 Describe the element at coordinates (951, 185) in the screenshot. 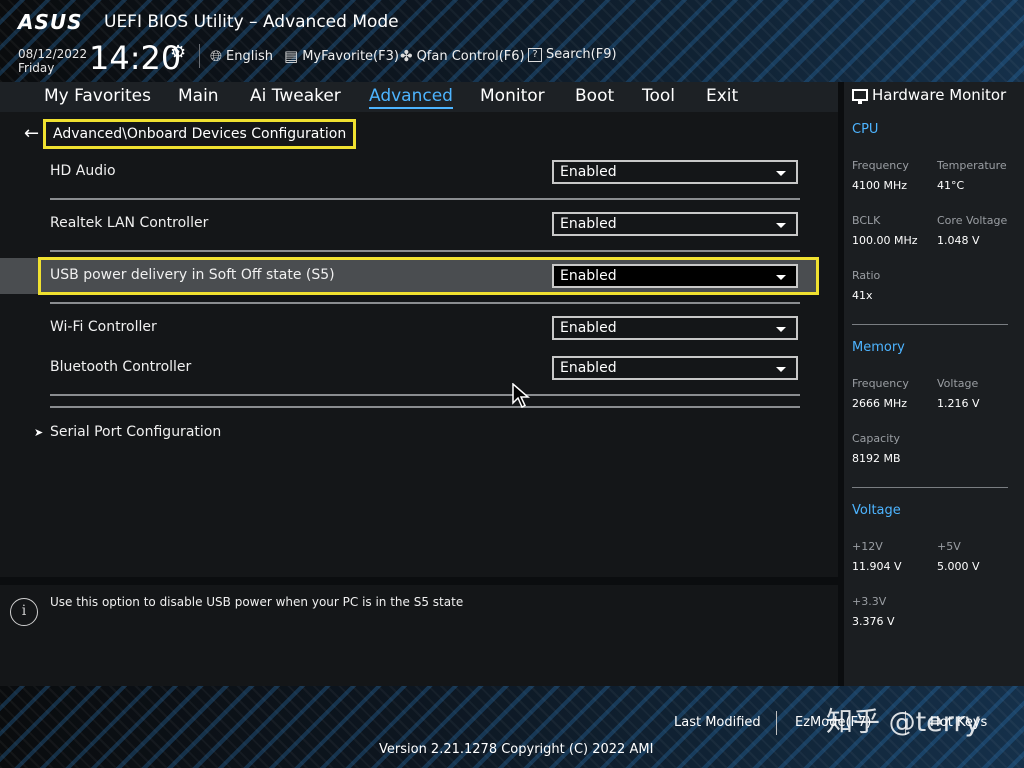

I see `cpu-temperature-value: 41°C` at that location.